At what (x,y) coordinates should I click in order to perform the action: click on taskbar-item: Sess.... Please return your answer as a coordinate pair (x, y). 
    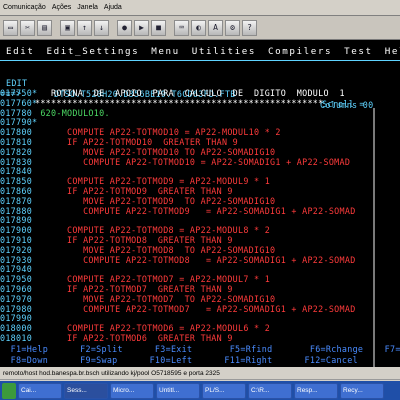
    Looking at the image, I should click on (86, 390).